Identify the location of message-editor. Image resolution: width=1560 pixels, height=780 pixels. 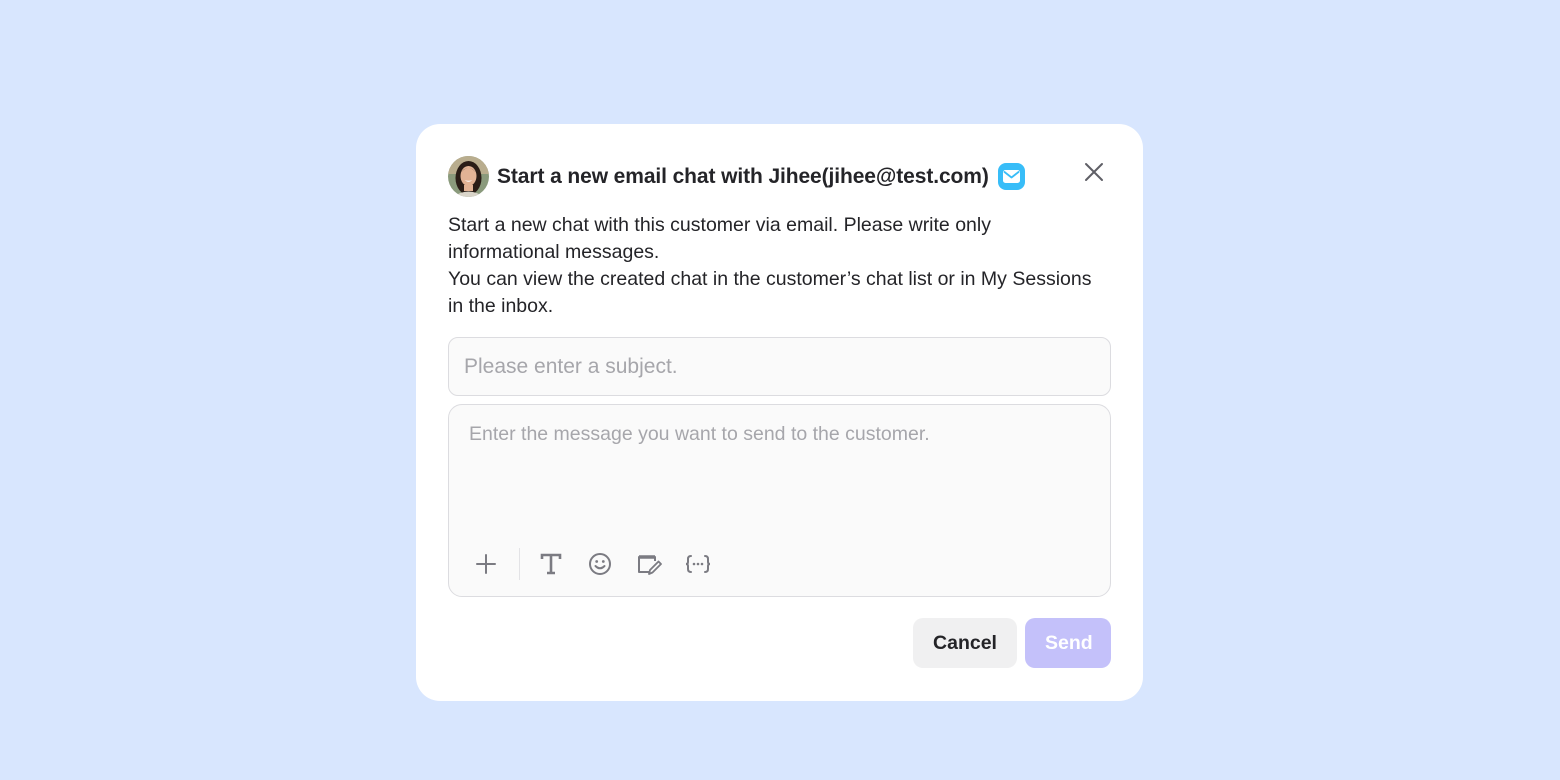
(779, 500).